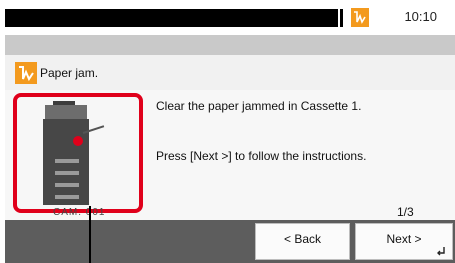 This screenshot has height=263, width=455. I want to click on next-button: Next >, so click(404, 241).